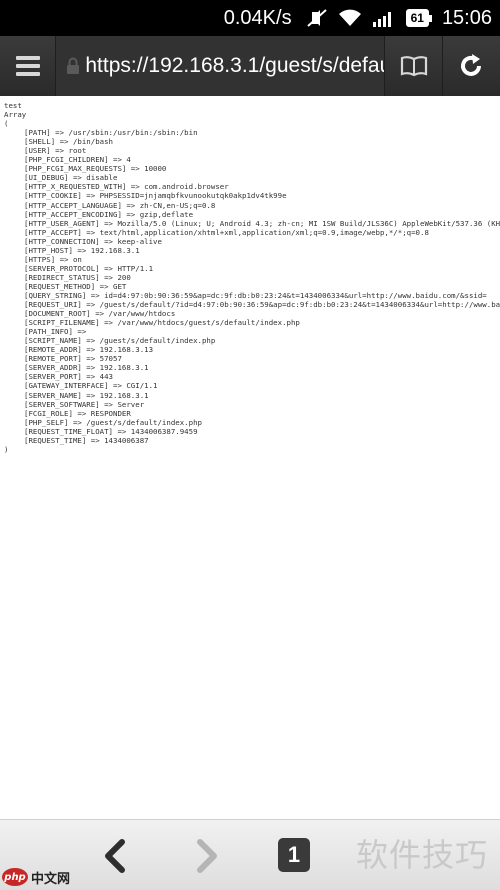 This screenshot has height=890, width=500. What do you see at coordinates (384, 18) in the screenshot?
I see `signal-icon` at bounding box center [384, 18].